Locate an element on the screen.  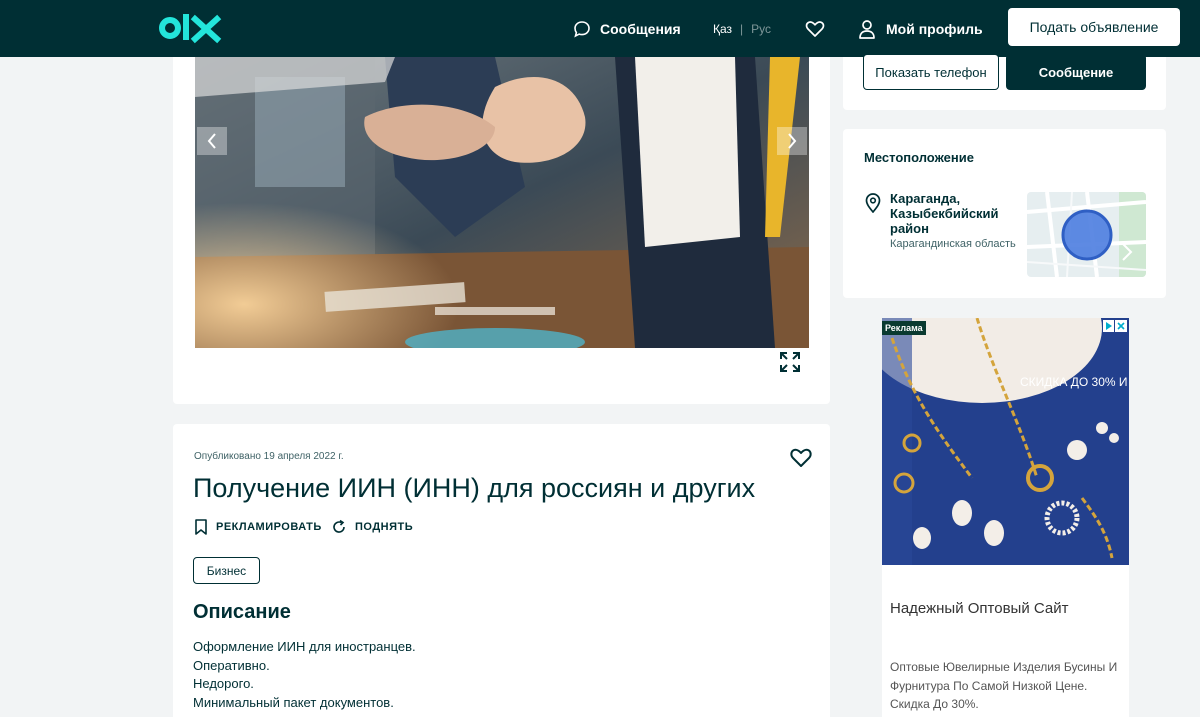
description-line: Оформление ИИН для иностранцев. is located at coordinates (304, 646).